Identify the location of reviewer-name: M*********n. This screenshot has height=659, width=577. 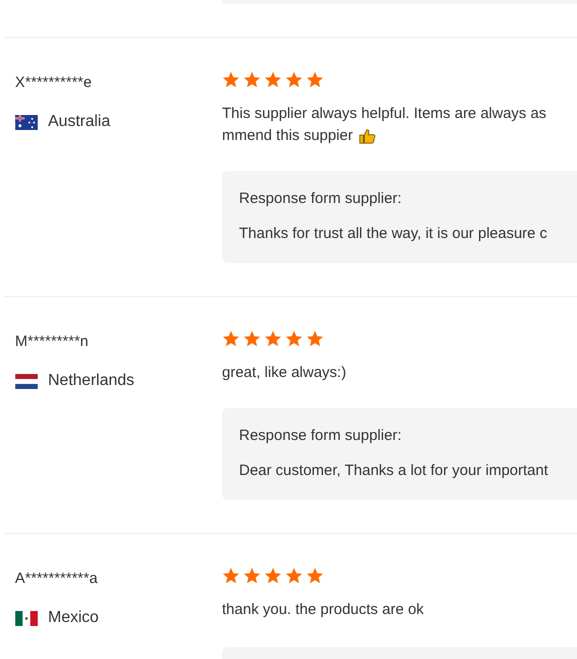
(52, 342).